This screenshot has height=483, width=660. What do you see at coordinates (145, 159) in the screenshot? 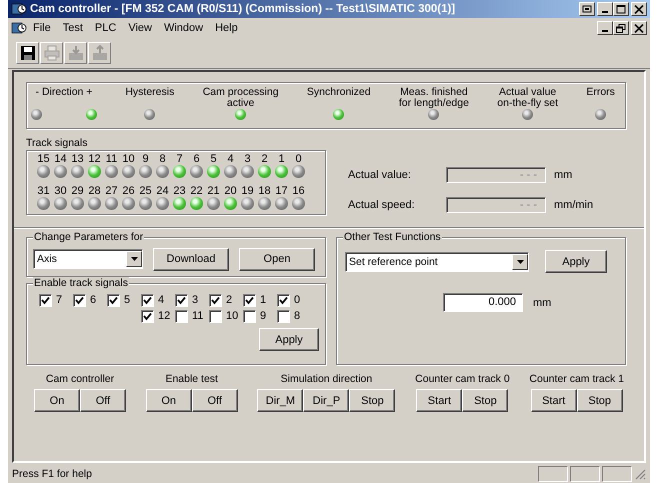
I see `track-number: 9` at bounding box center [145, 159].